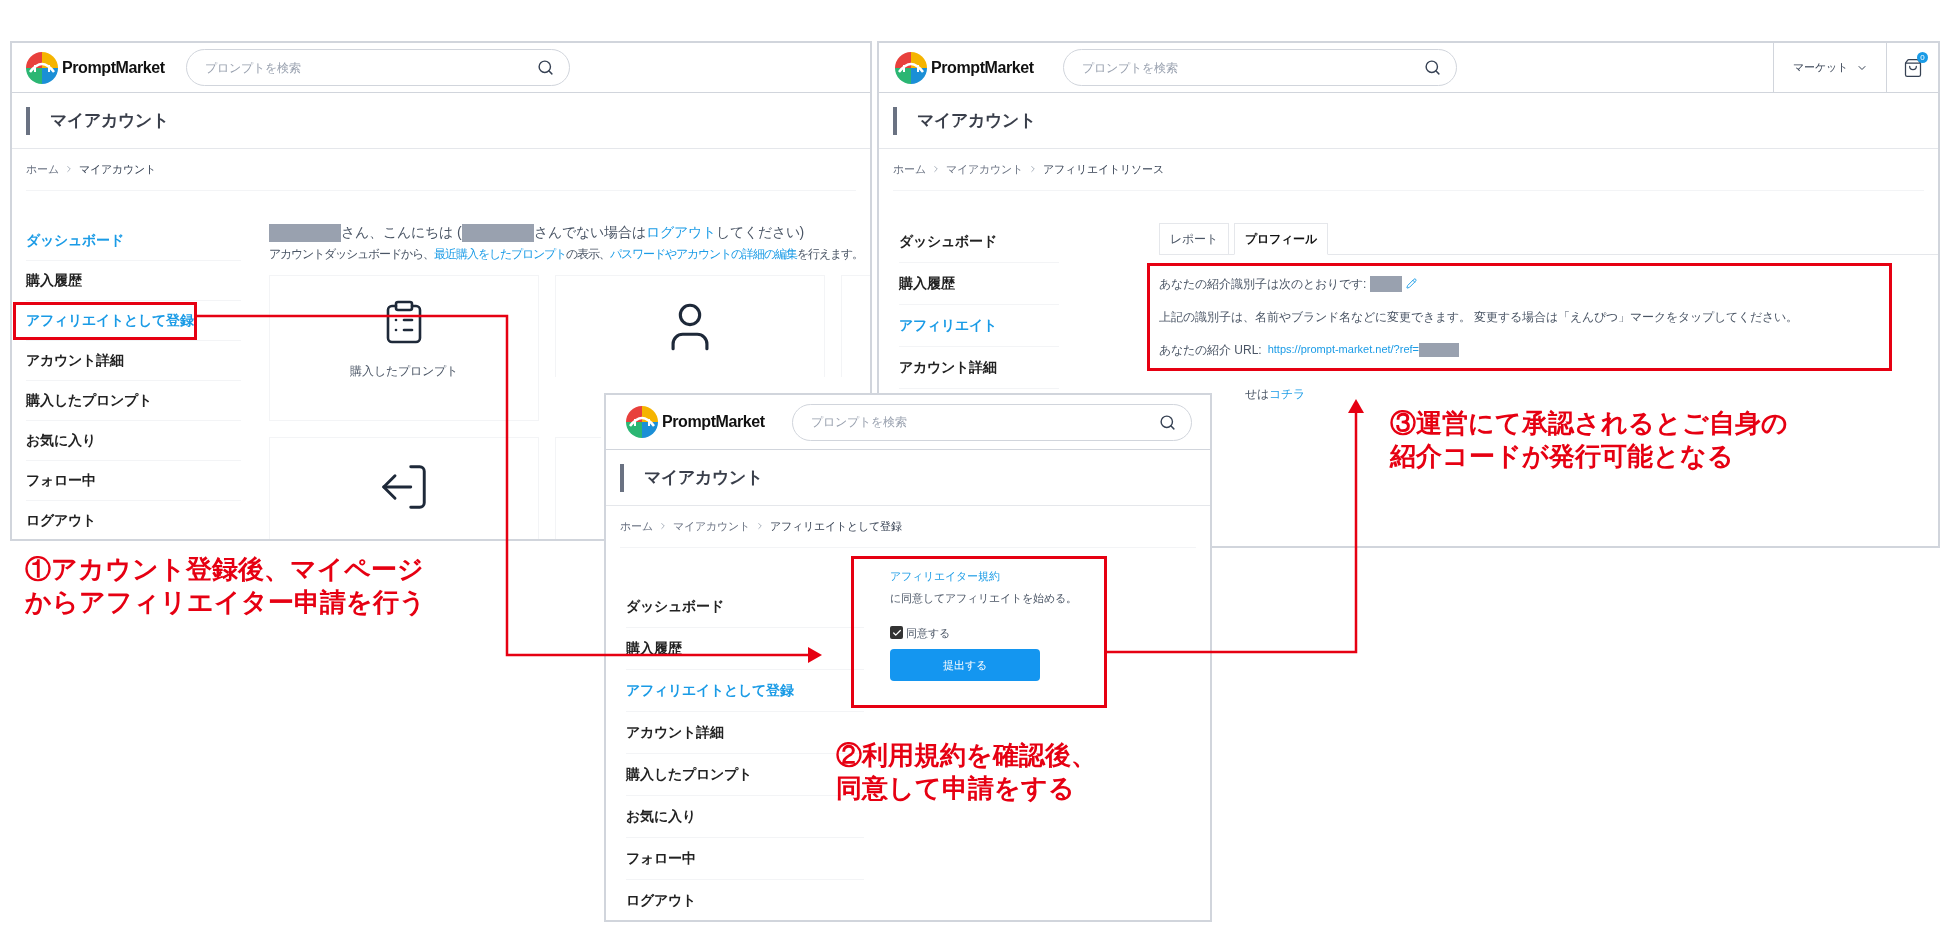 This screenshot has width=1950, height=936. Describe the element at coordinates (404, 371) in the screenshot. I see `card-label: 購入したプロンプト` at that location.